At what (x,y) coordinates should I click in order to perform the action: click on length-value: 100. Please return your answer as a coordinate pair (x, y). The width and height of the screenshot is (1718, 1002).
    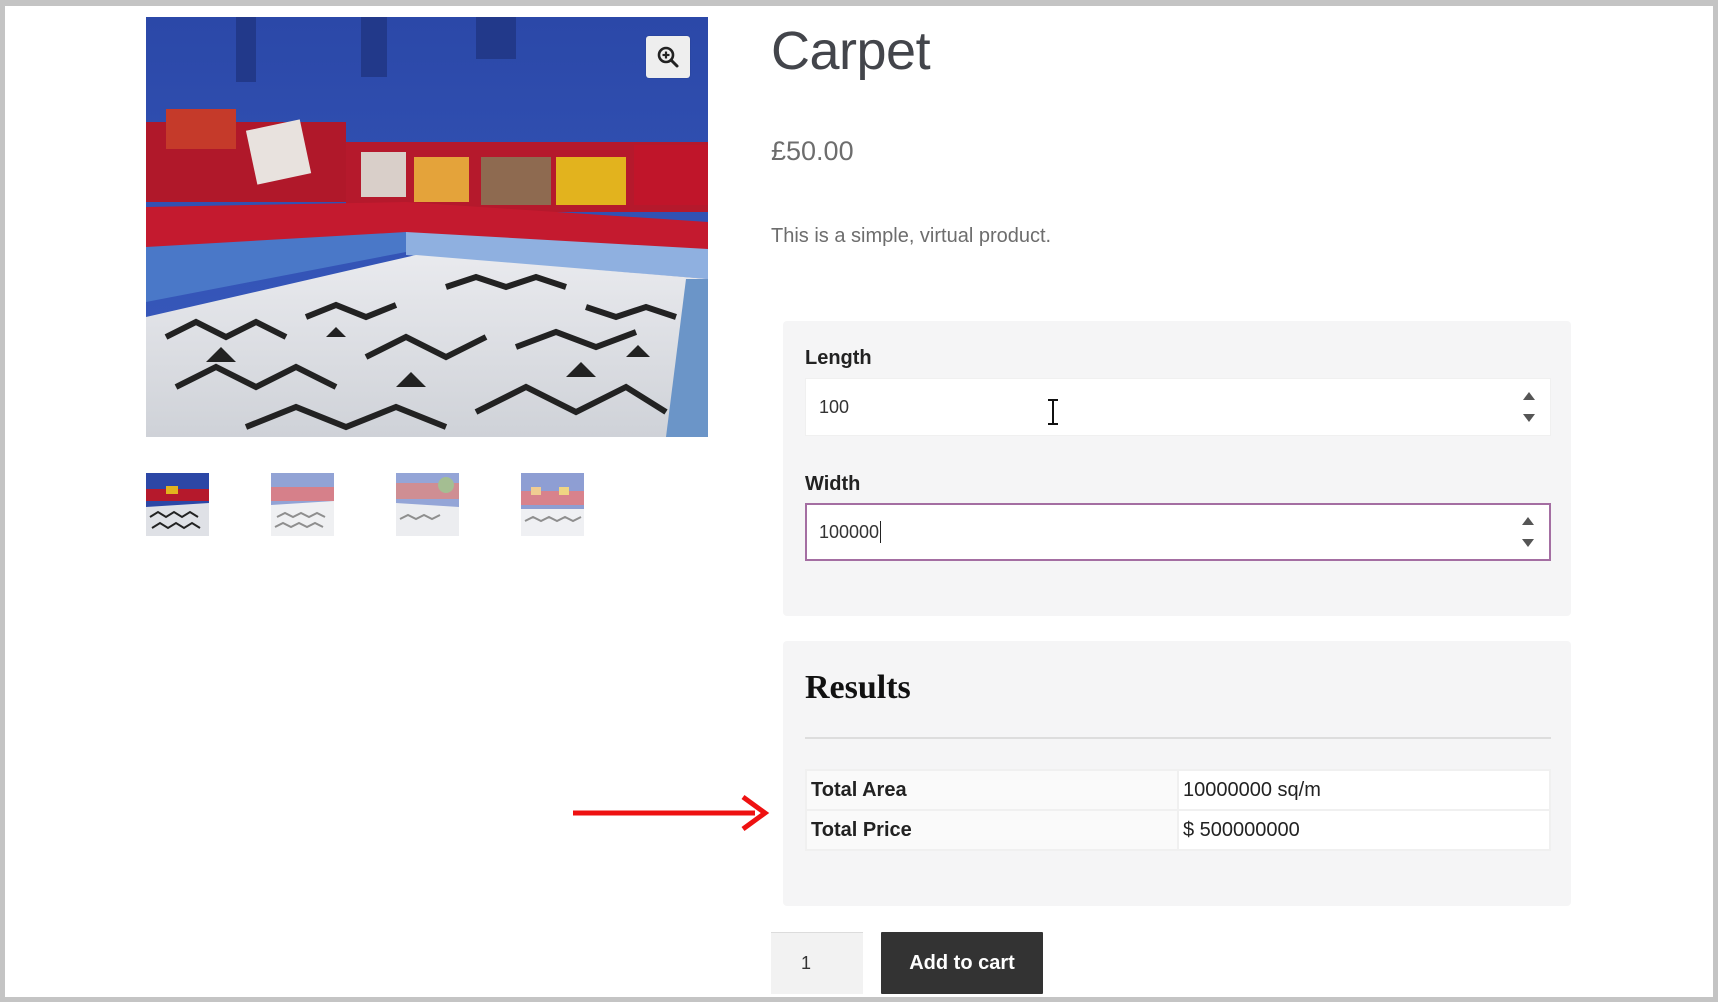
    Looking at the image, I should click on (834, 406).